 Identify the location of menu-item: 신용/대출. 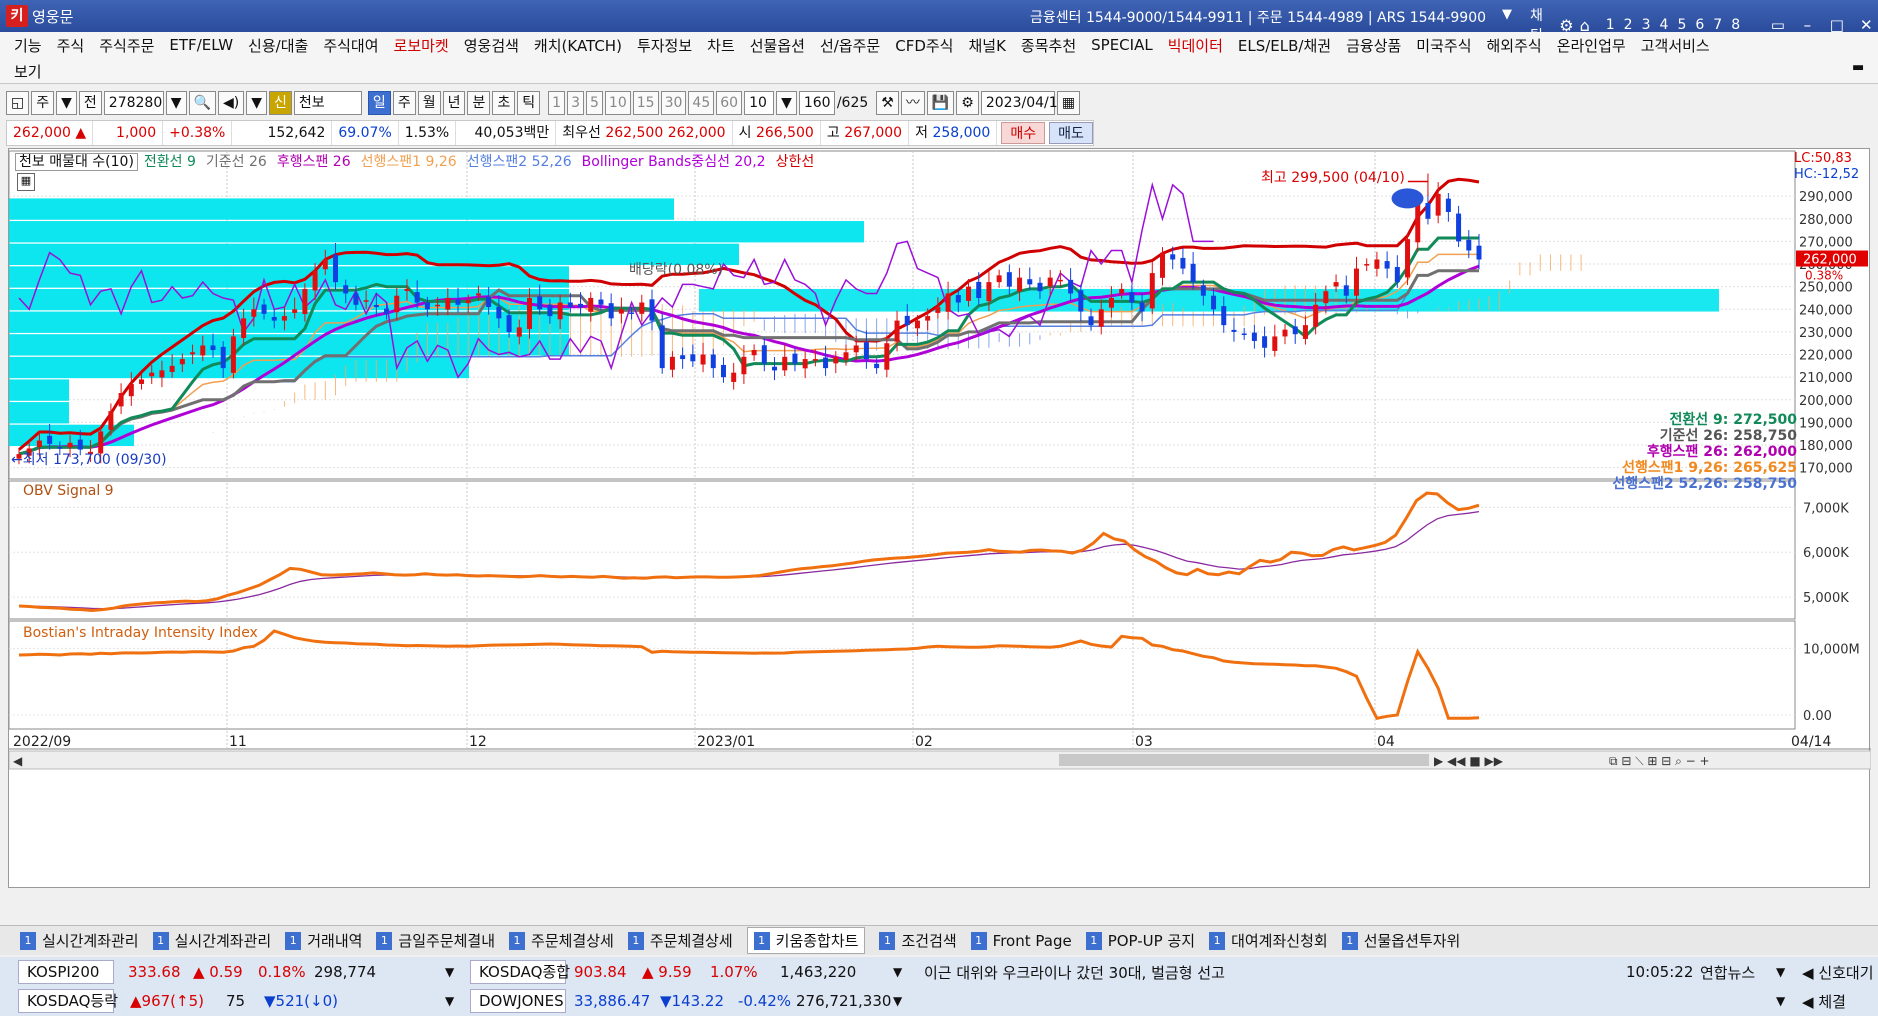
(278, 45).